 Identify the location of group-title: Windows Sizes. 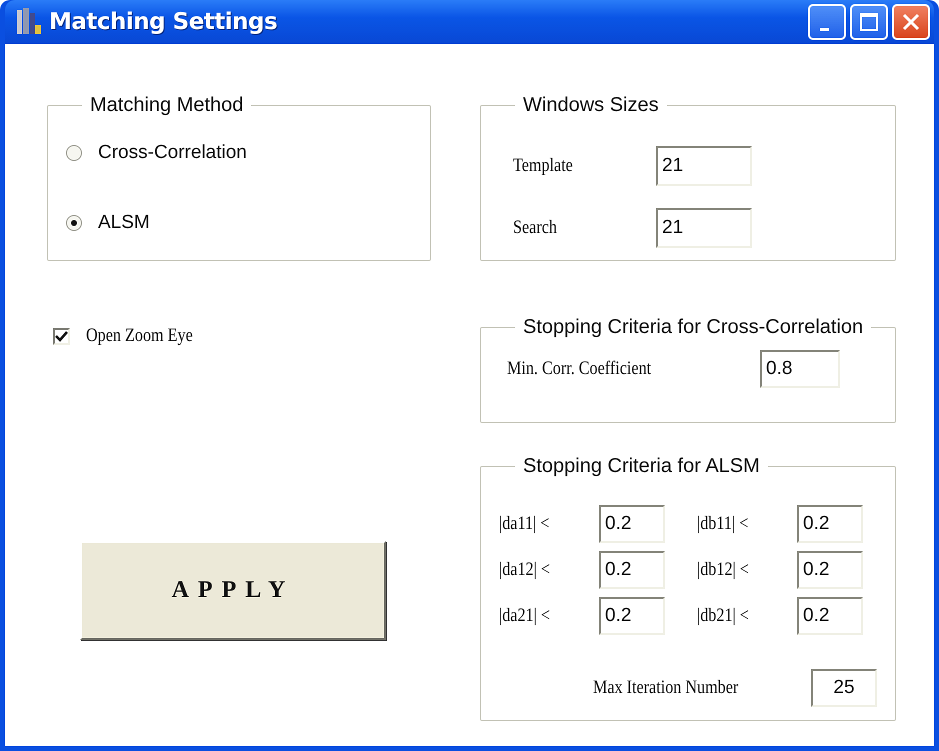
(591, 105).